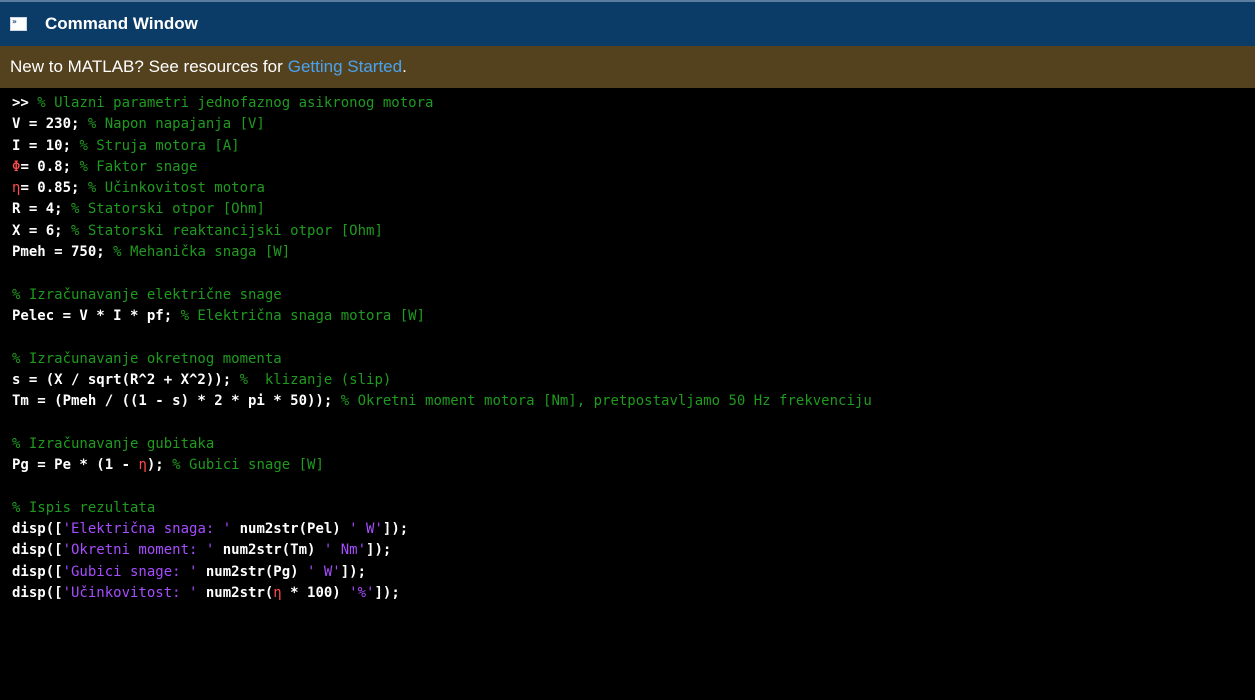  I want to click on command-window-titlebar: » Command Window, so click(627, 23).